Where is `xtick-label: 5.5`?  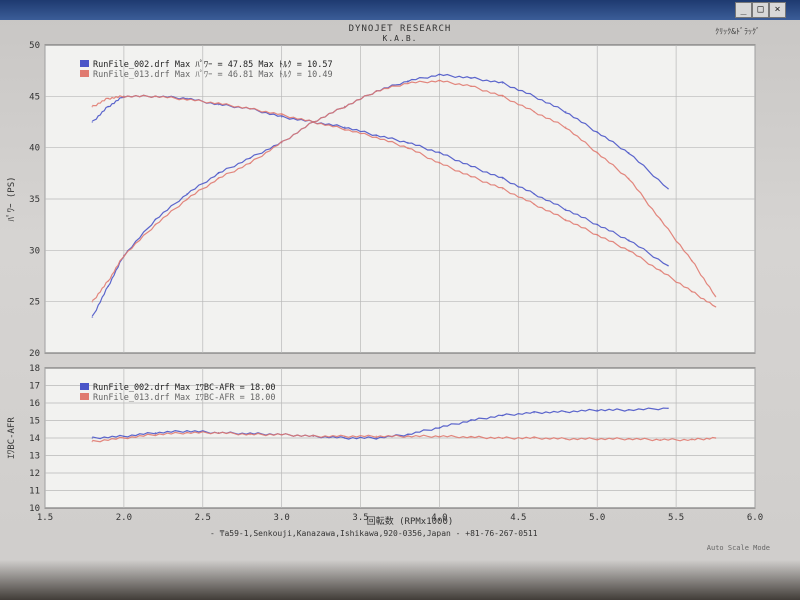 xtick-label: 5.5 is located at coordinates (676, 518).